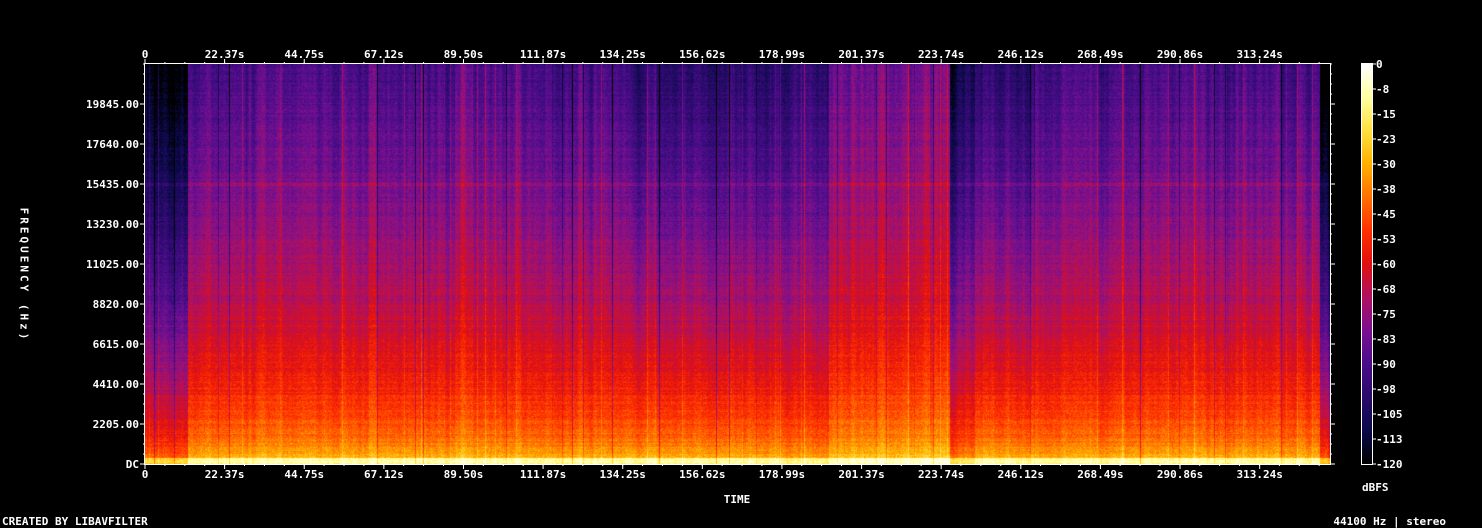 This screenshot has width=1482, height=528. I want to click on colorbar-tick-label: -30, so click(1386, 164).